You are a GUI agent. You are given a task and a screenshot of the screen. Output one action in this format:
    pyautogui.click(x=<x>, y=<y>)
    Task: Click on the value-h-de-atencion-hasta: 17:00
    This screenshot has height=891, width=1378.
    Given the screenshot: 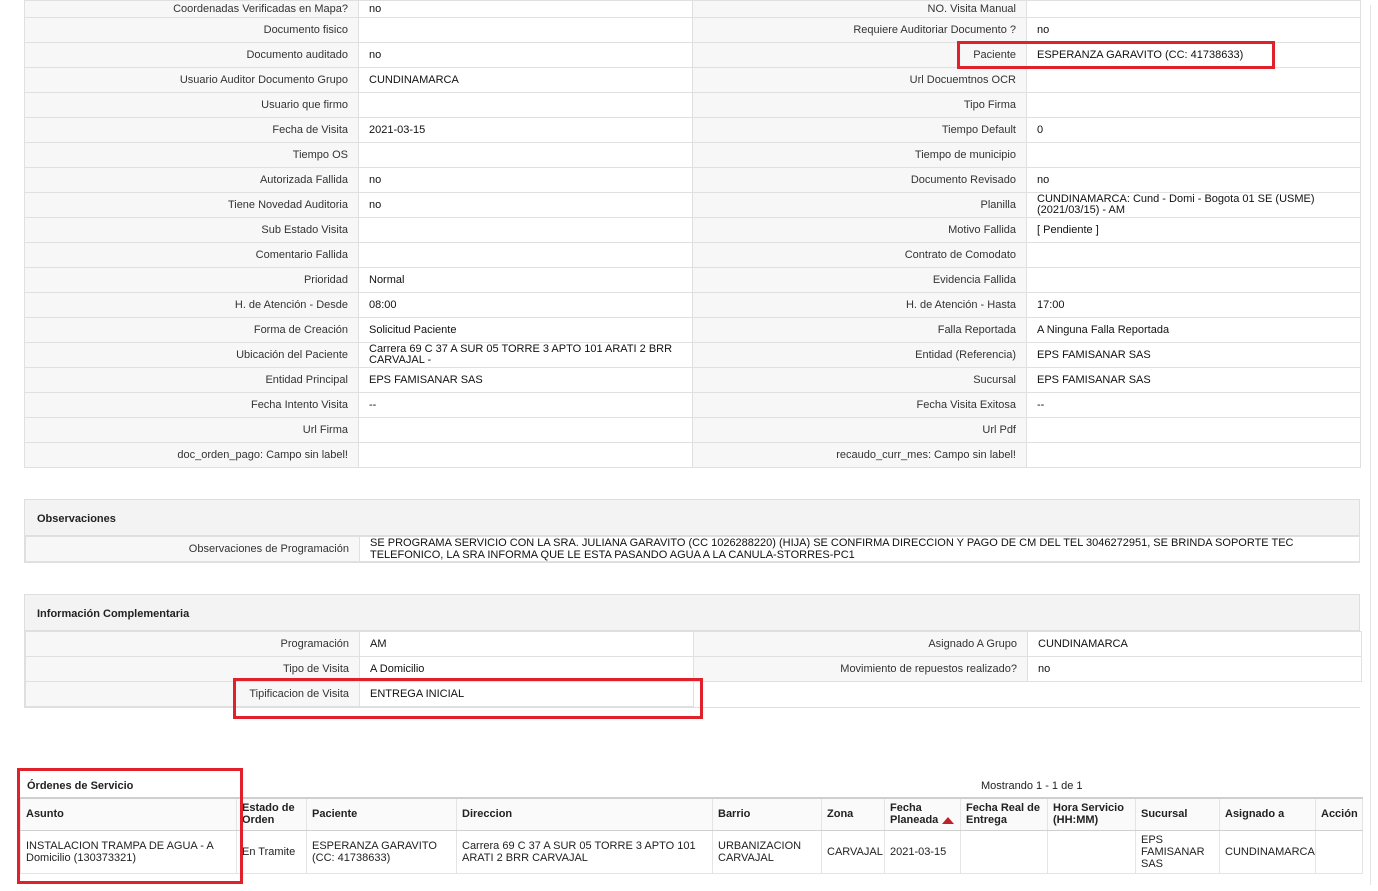 What is the action you would take?
    pyautogui.click(x=1193, y=305)
    